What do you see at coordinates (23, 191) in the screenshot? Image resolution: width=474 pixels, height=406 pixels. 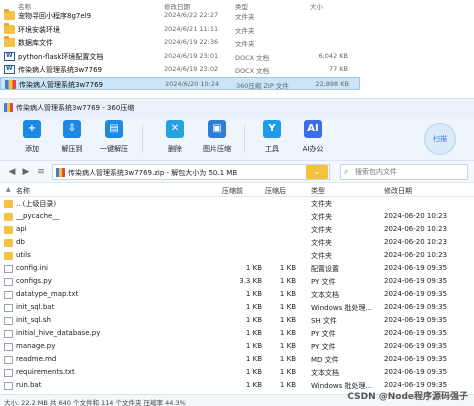 I see `col-header-name: 名称` at bounding box center [23, 191].